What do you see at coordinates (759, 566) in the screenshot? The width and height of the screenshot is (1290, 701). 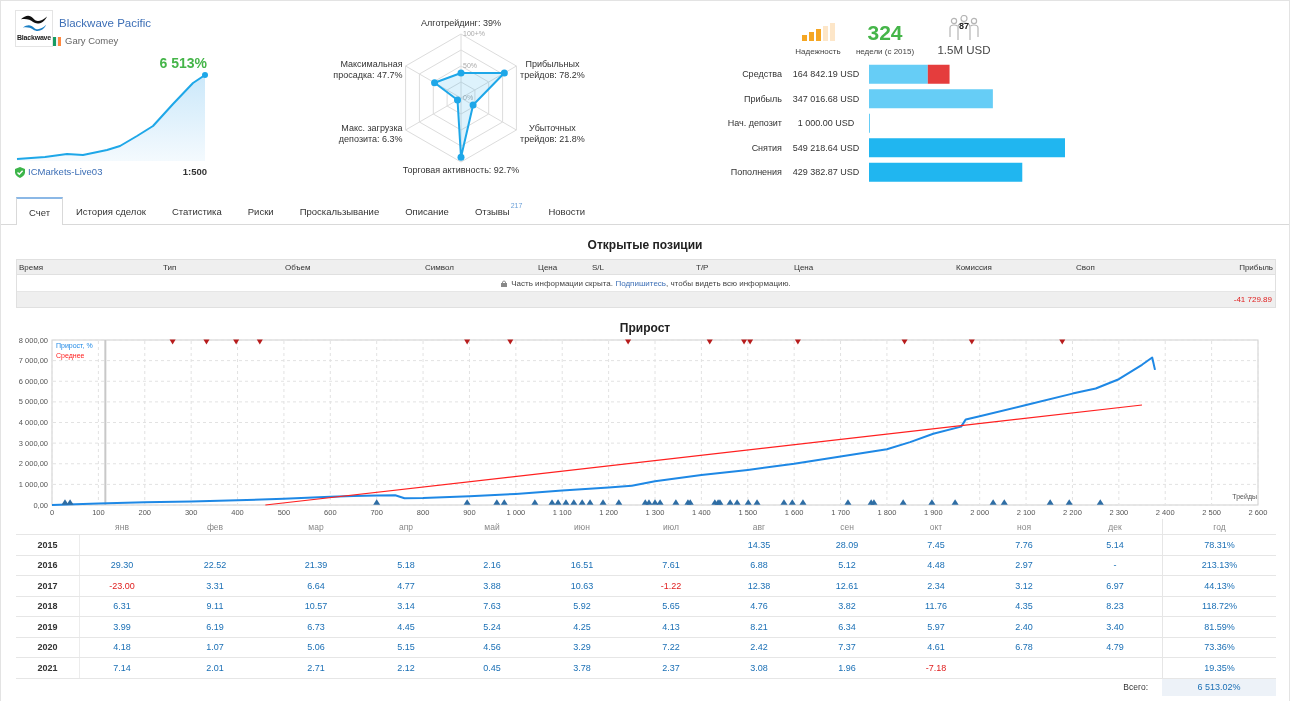 I see `table-cell-text: 6.88` at bounding box center [759, 566].